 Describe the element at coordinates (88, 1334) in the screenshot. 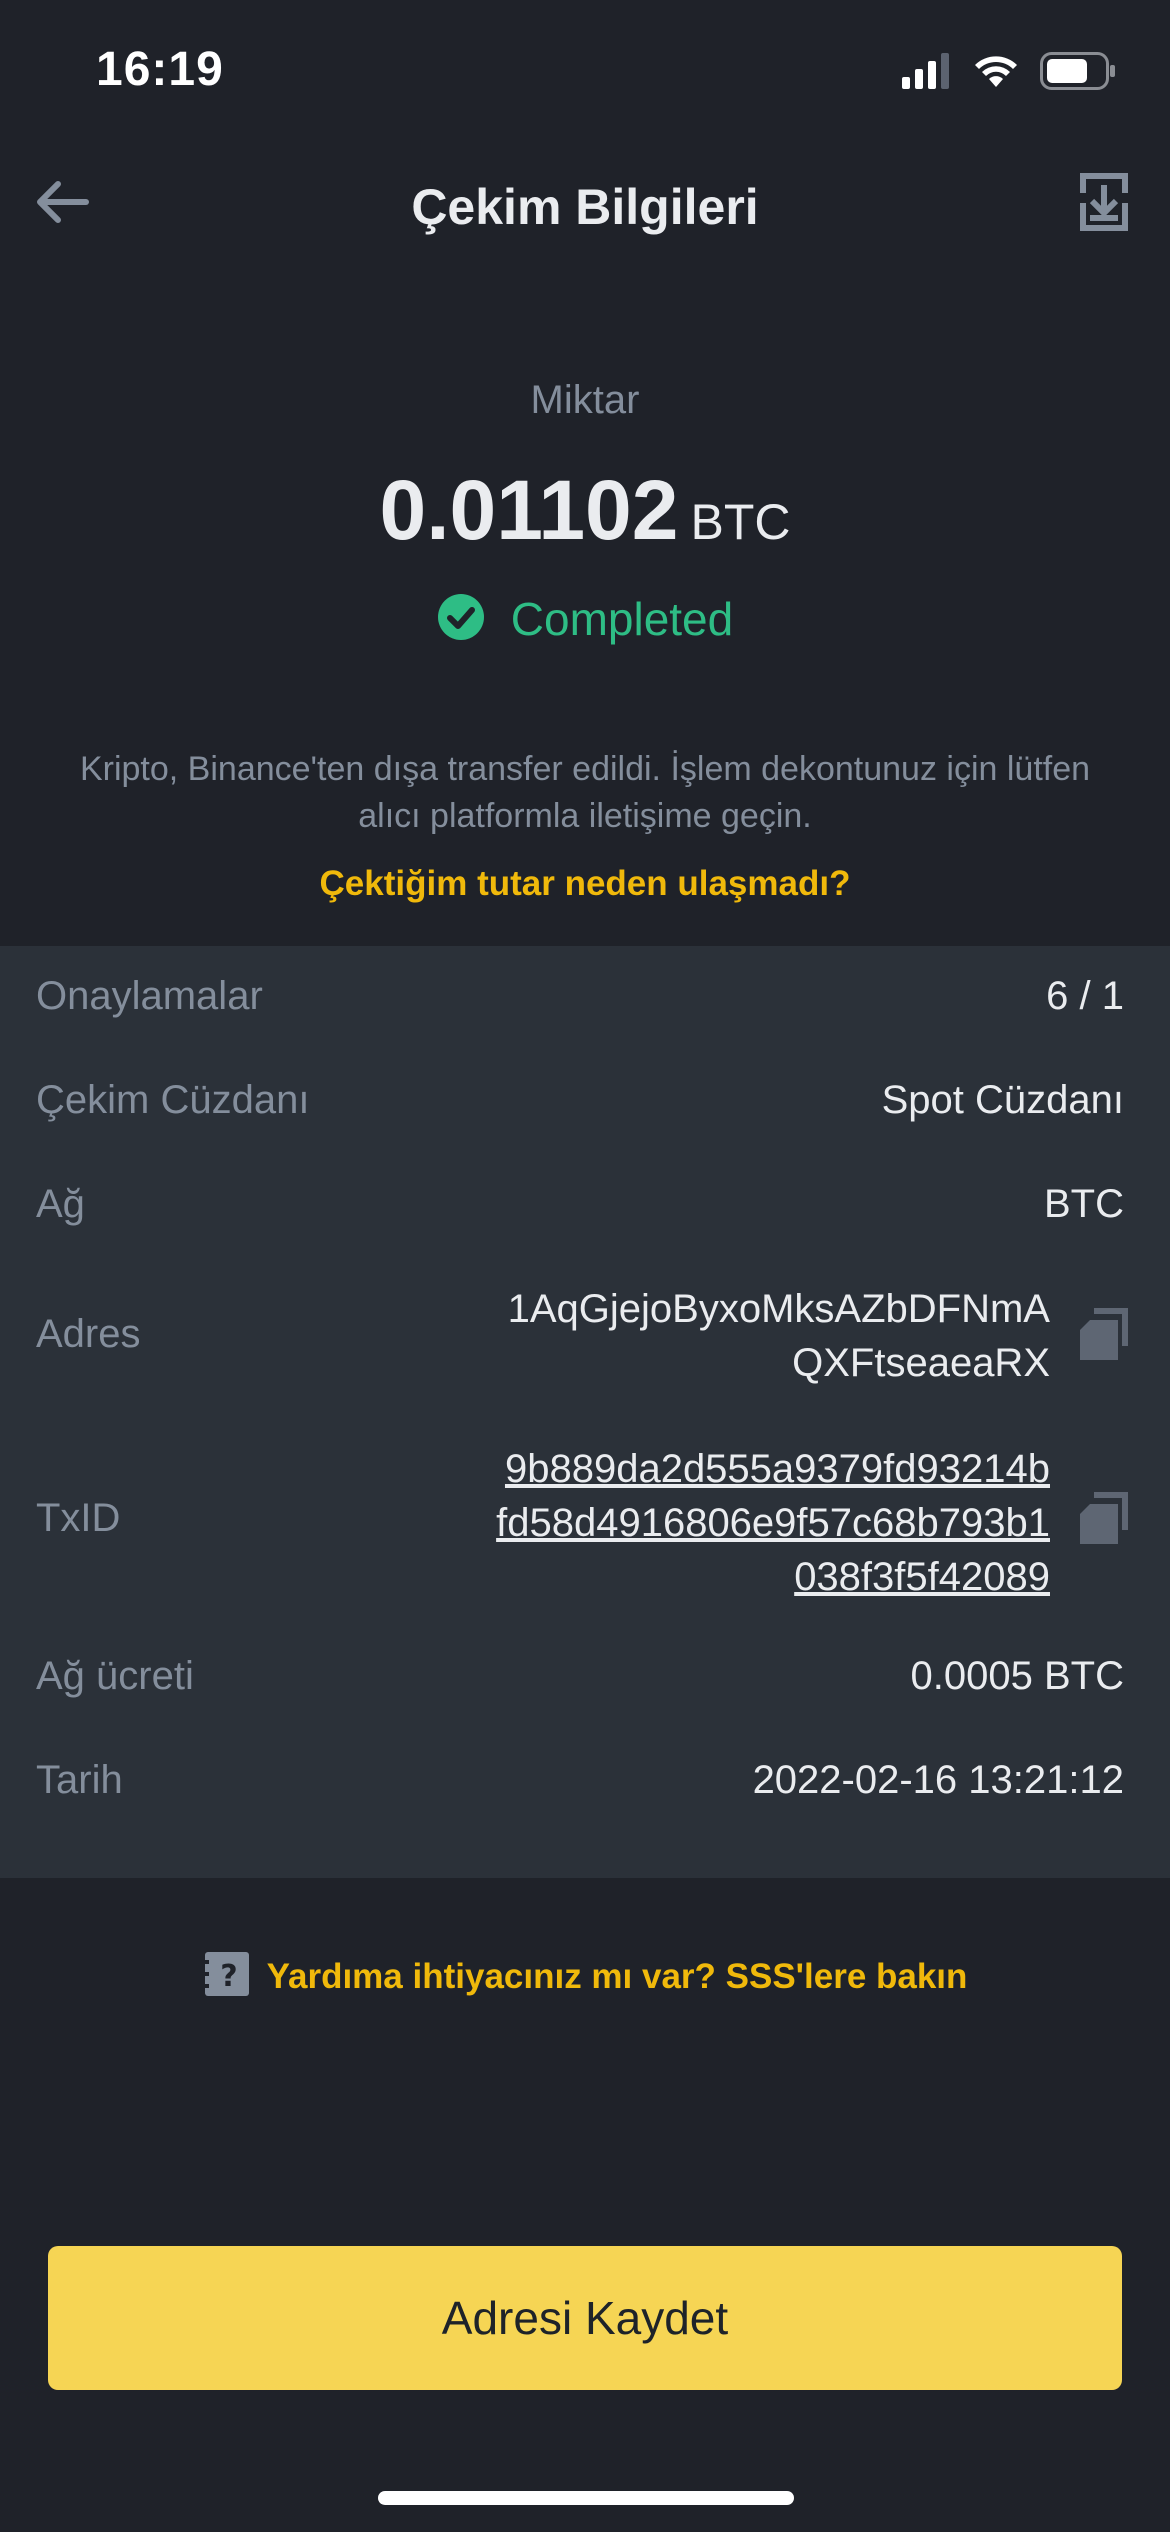

I see `address-label: Adres` at that location.